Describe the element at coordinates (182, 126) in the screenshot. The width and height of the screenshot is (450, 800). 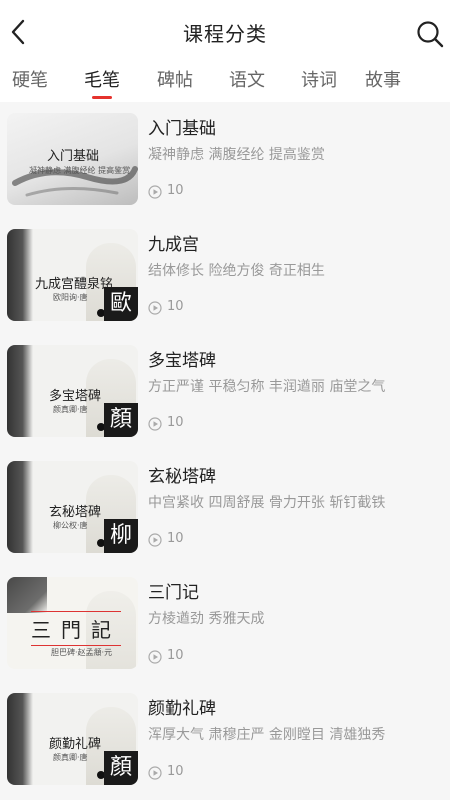
I see `course-title: 入门基础` at that location.